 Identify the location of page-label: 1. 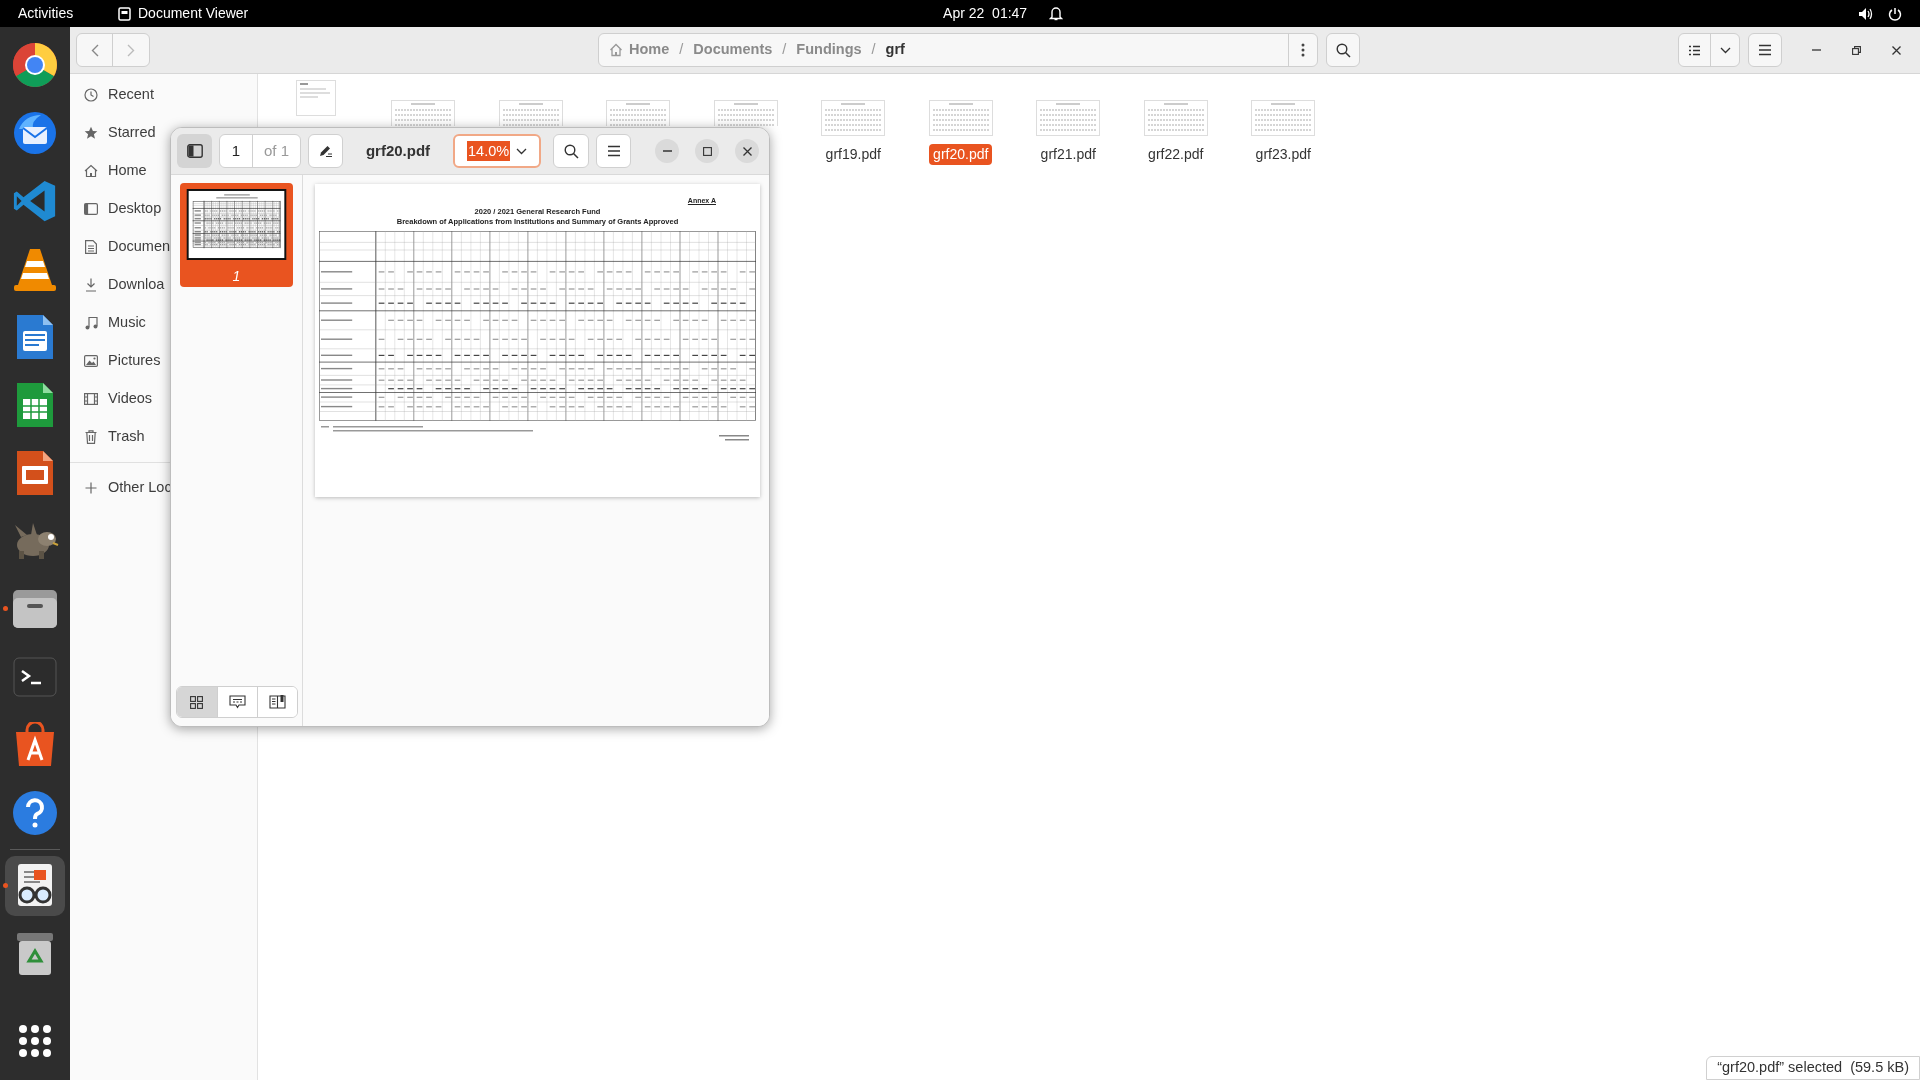
(236, 276).